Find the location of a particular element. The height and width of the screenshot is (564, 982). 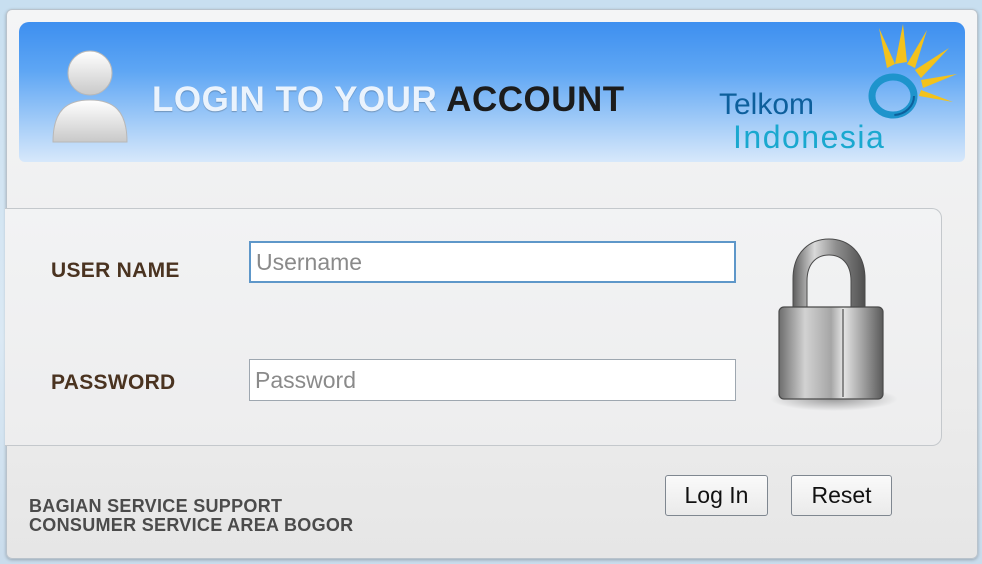

password-input is located at coordinates (492, 380).